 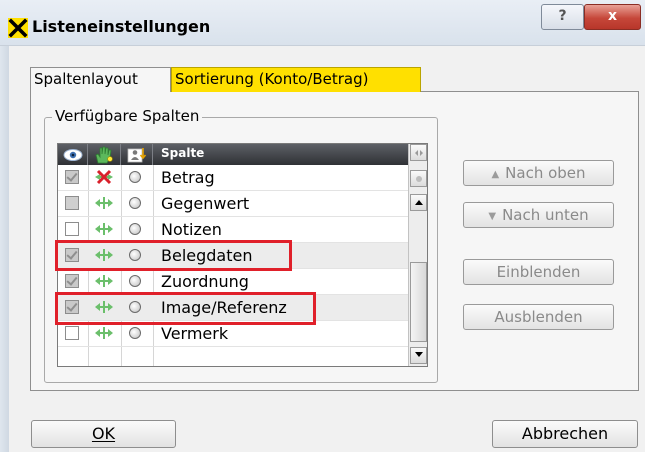 I want to click on tab-sortierung: Sortierung (Konto/Betrag), so click(x=296, y=79).